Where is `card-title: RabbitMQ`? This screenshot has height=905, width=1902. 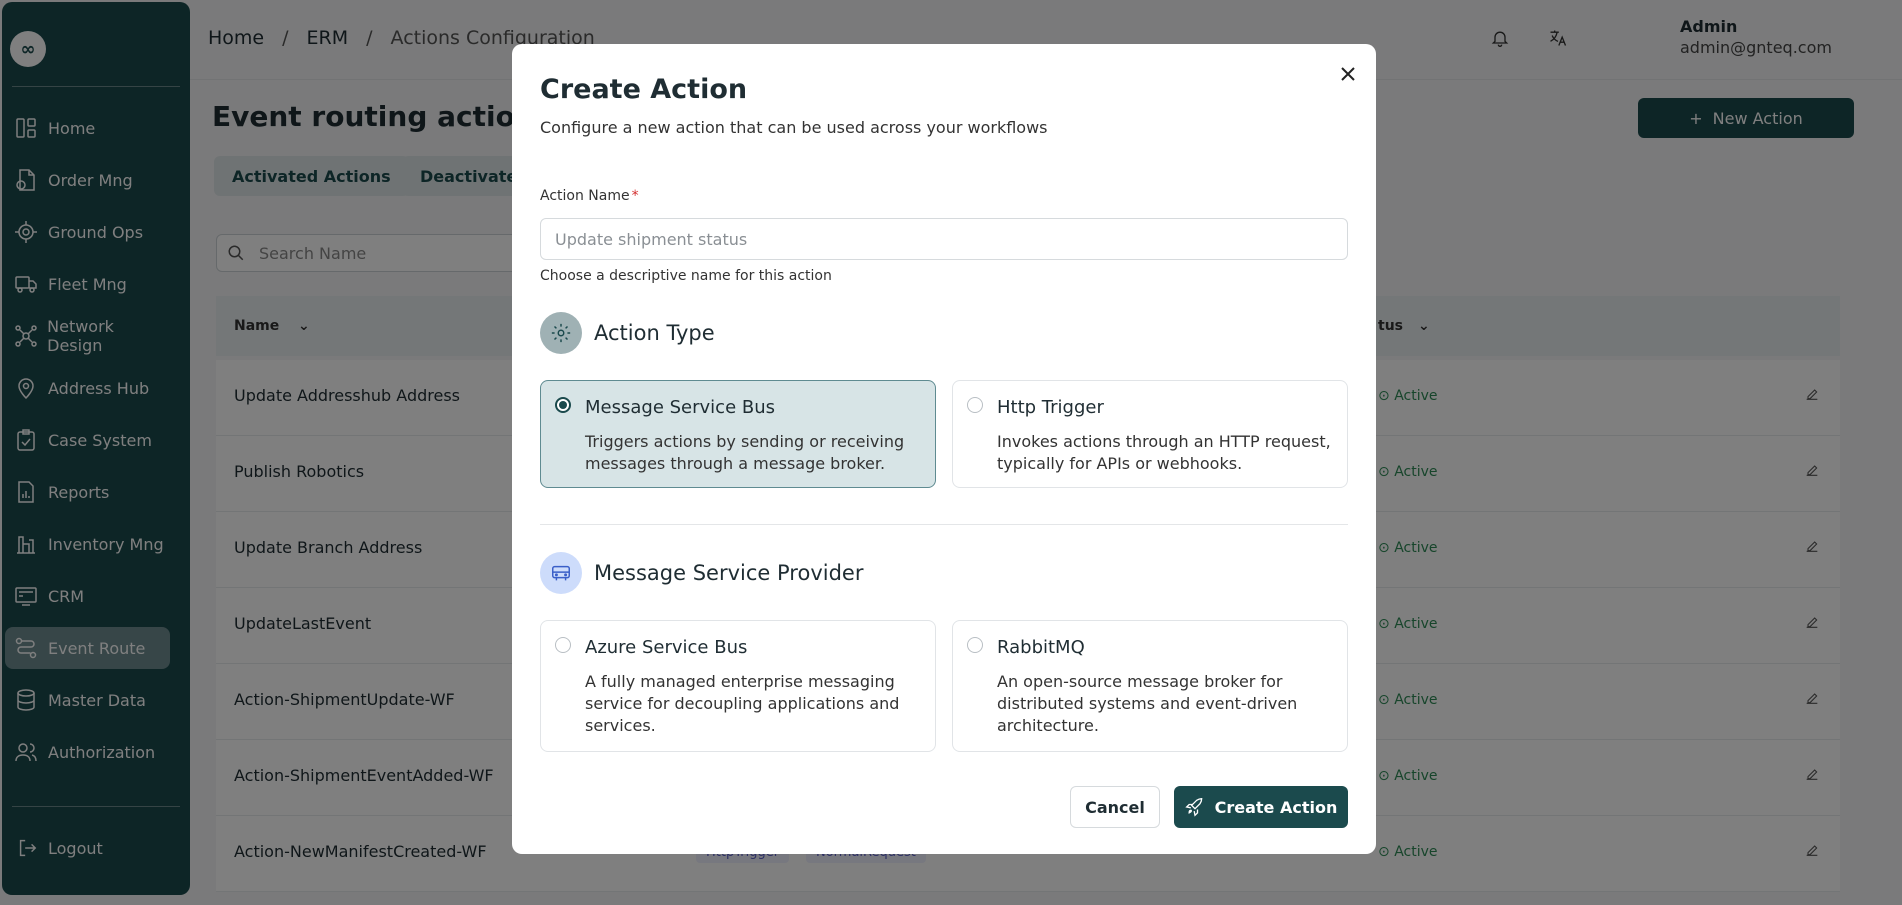
card-title: RabbitMQ is located at coordinates (1041, 647).